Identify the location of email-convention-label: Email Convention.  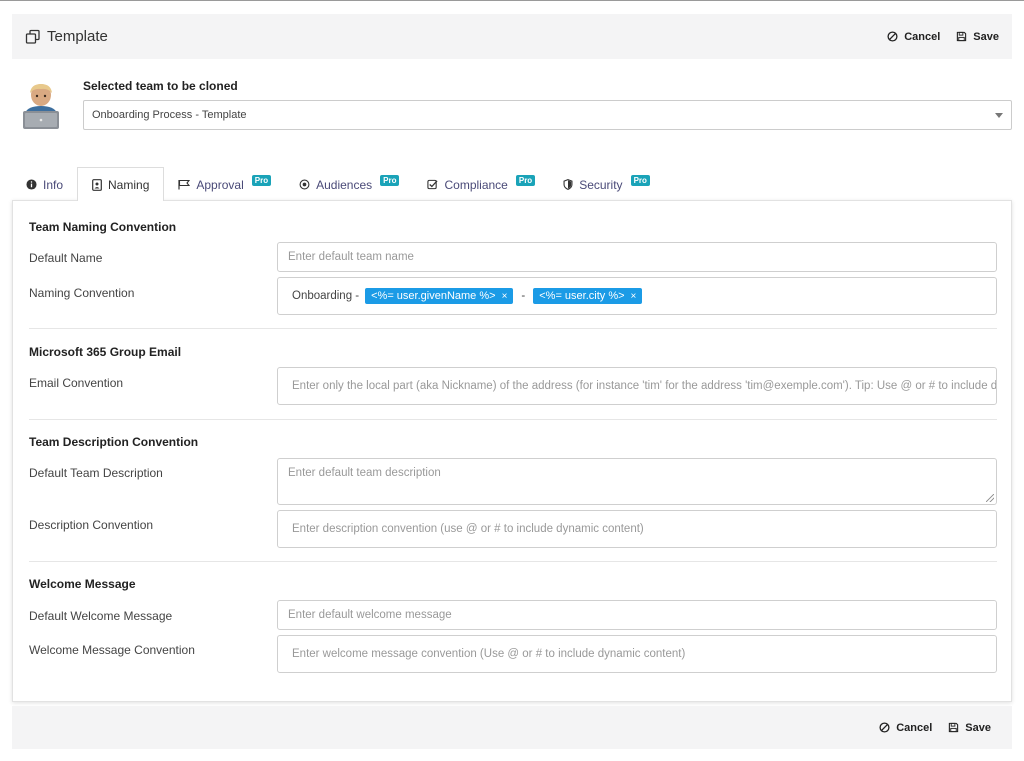
(76, 383).